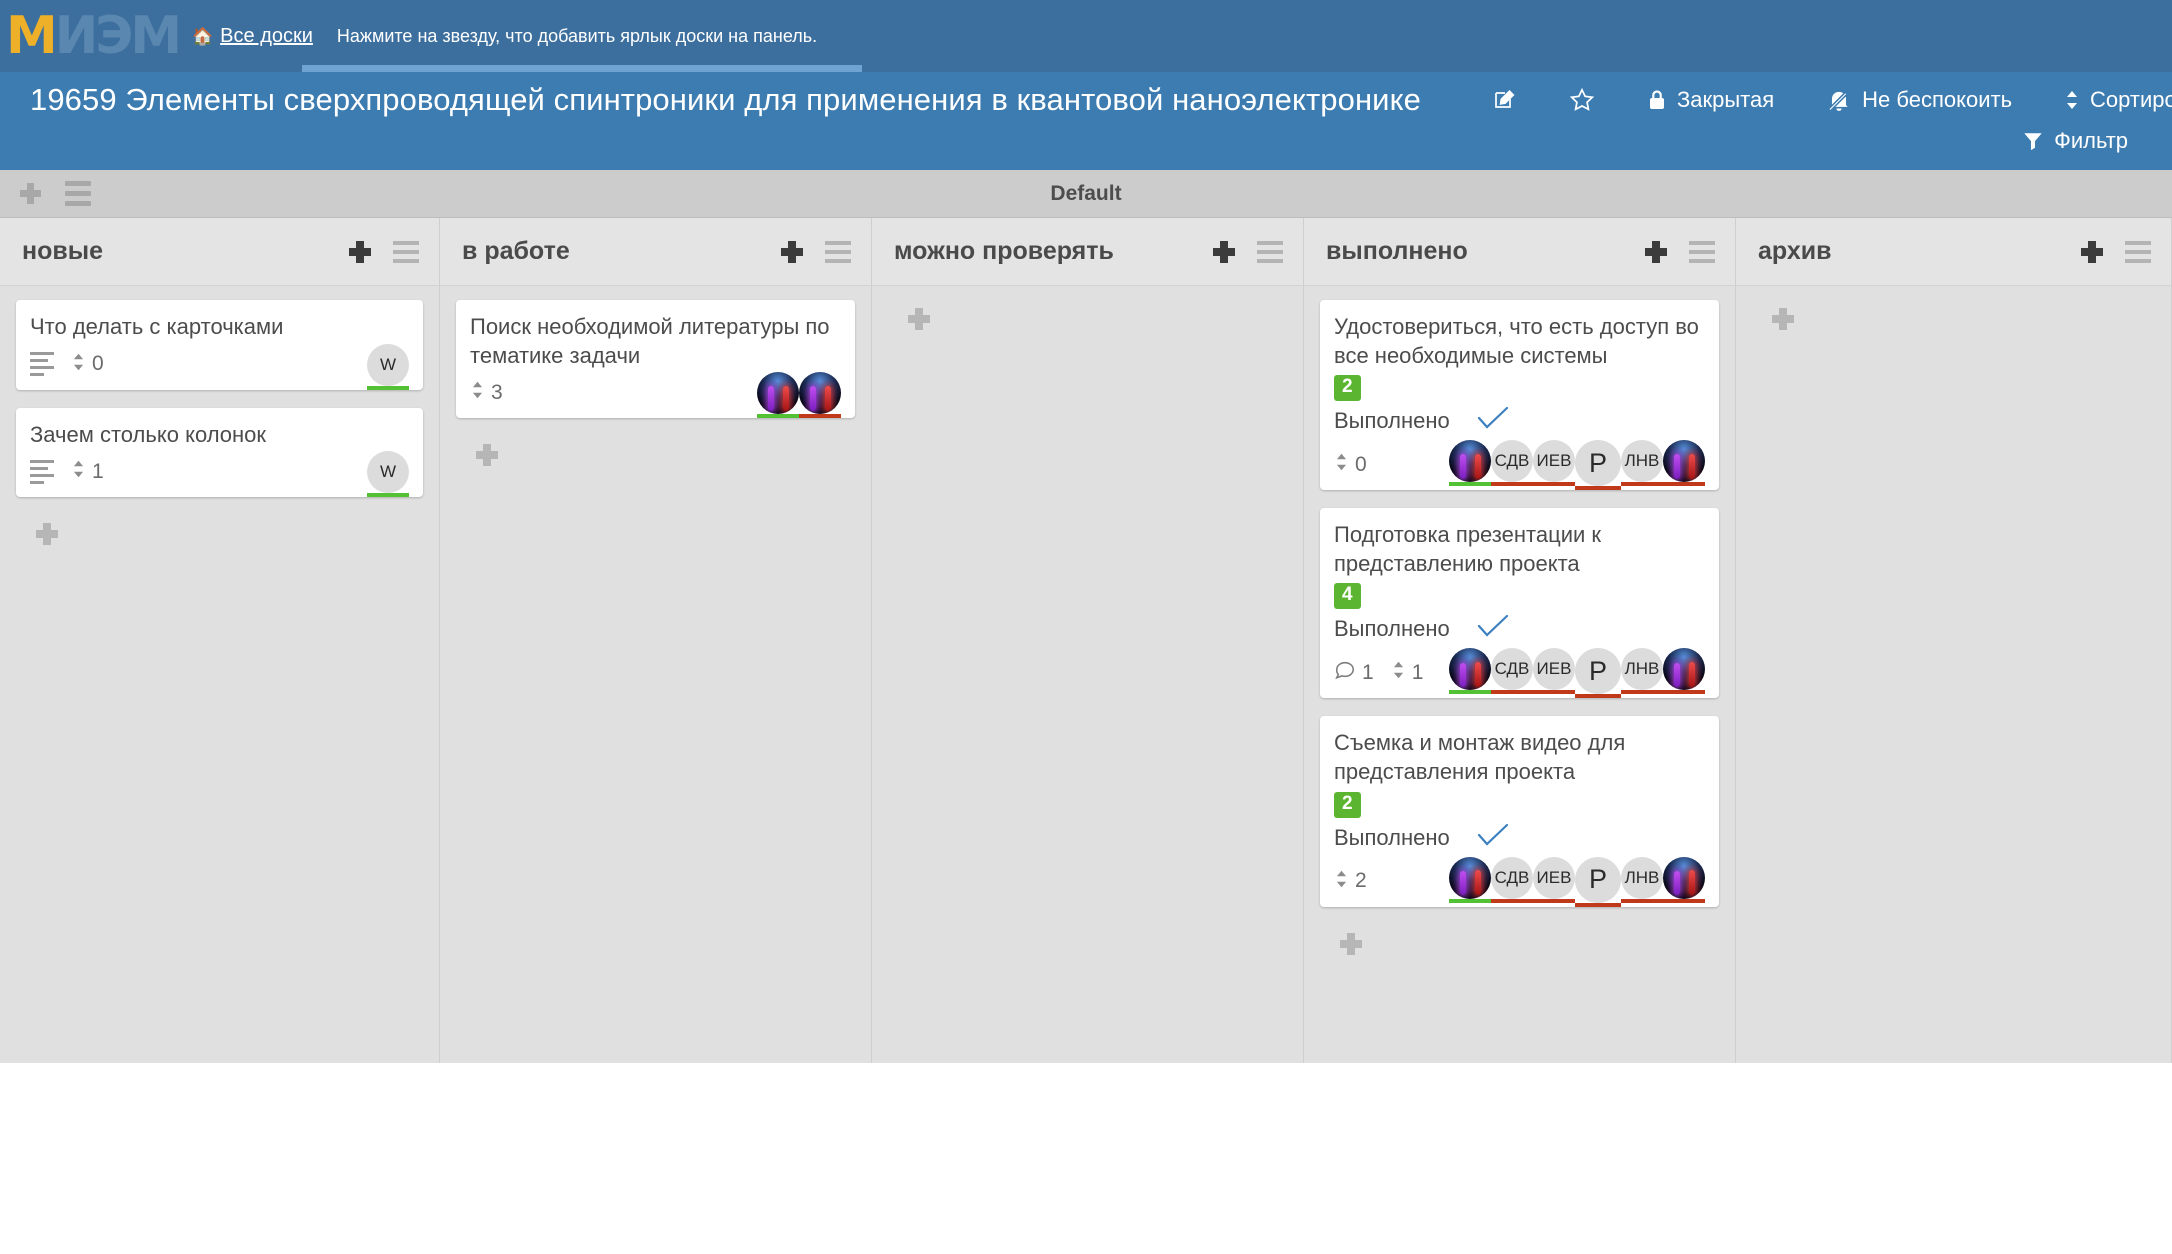  What do you see at coordinates (219, 452) in the screenshot?
I see `kanban-card: Зачем столько колонок 1 W` at bounding box center [219, 452].